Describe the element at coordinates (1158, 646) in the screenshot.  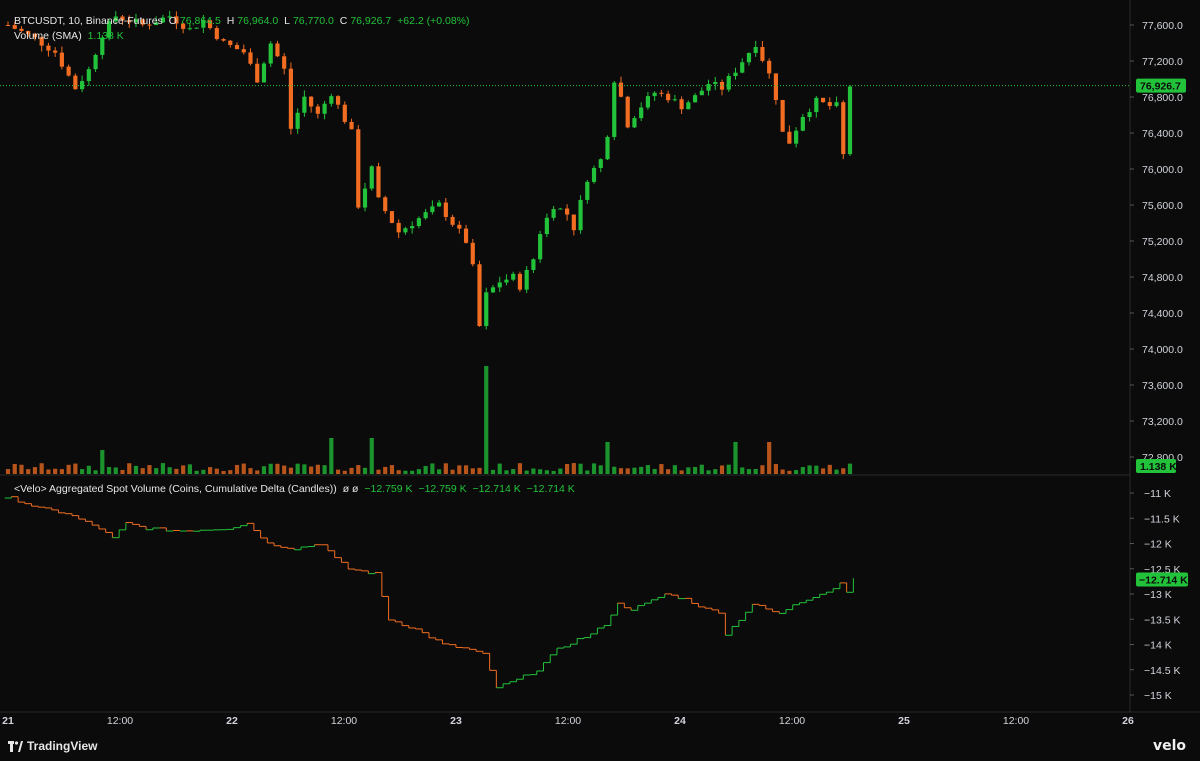
I see `delta-tick-label: −14 K` at that location.